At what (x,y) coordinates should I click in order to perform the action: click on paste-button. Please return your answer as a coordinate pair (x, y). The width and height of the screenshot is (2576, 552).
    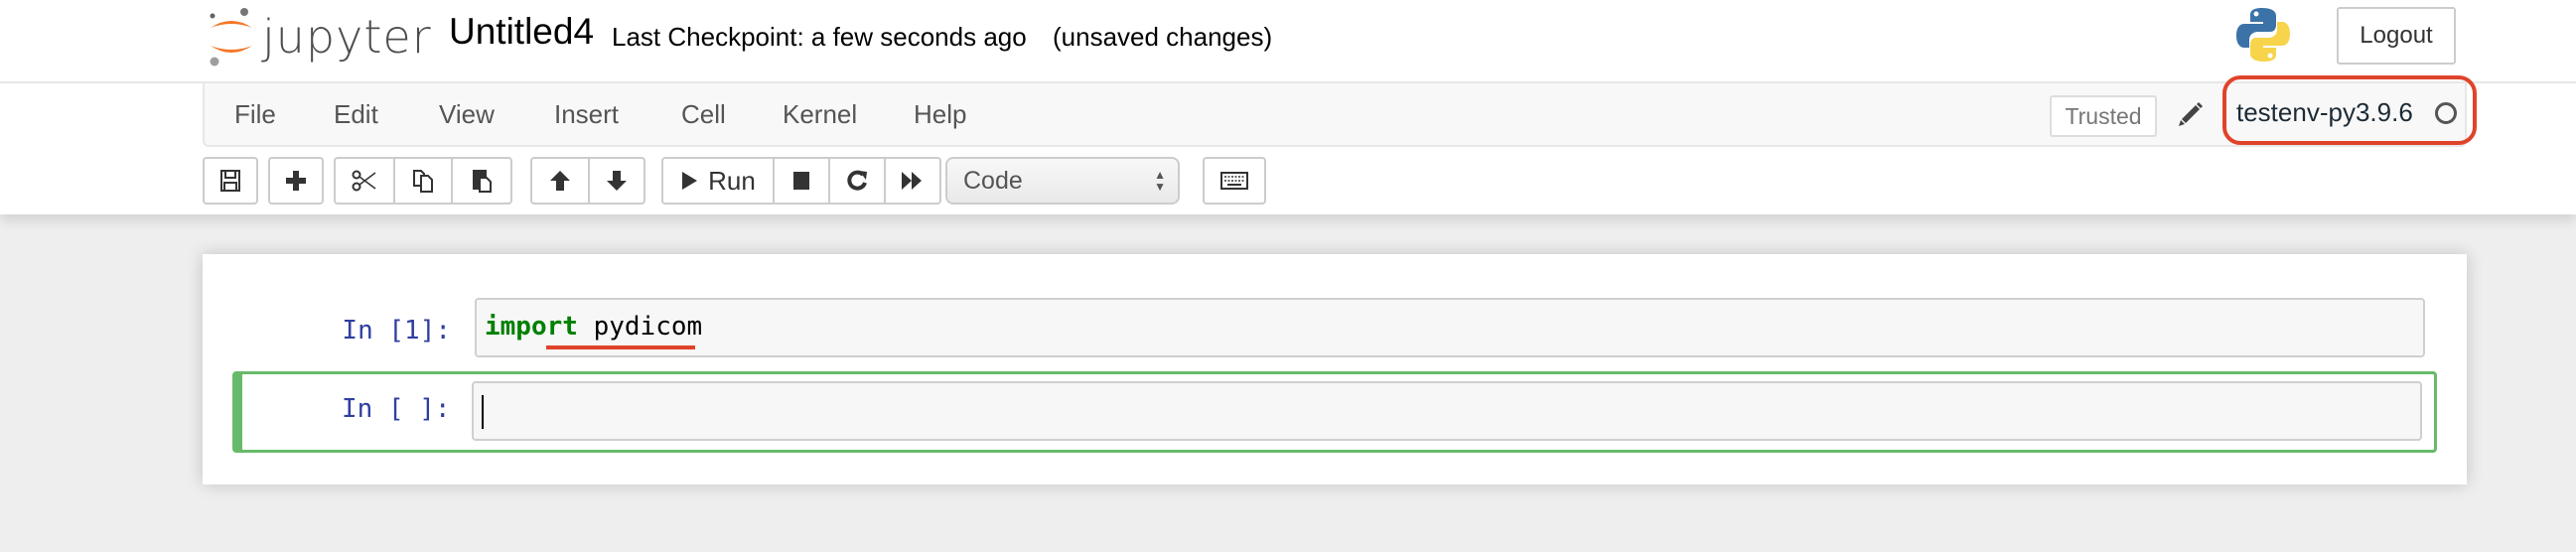
    Looking at the image, I should click on (481, 181).